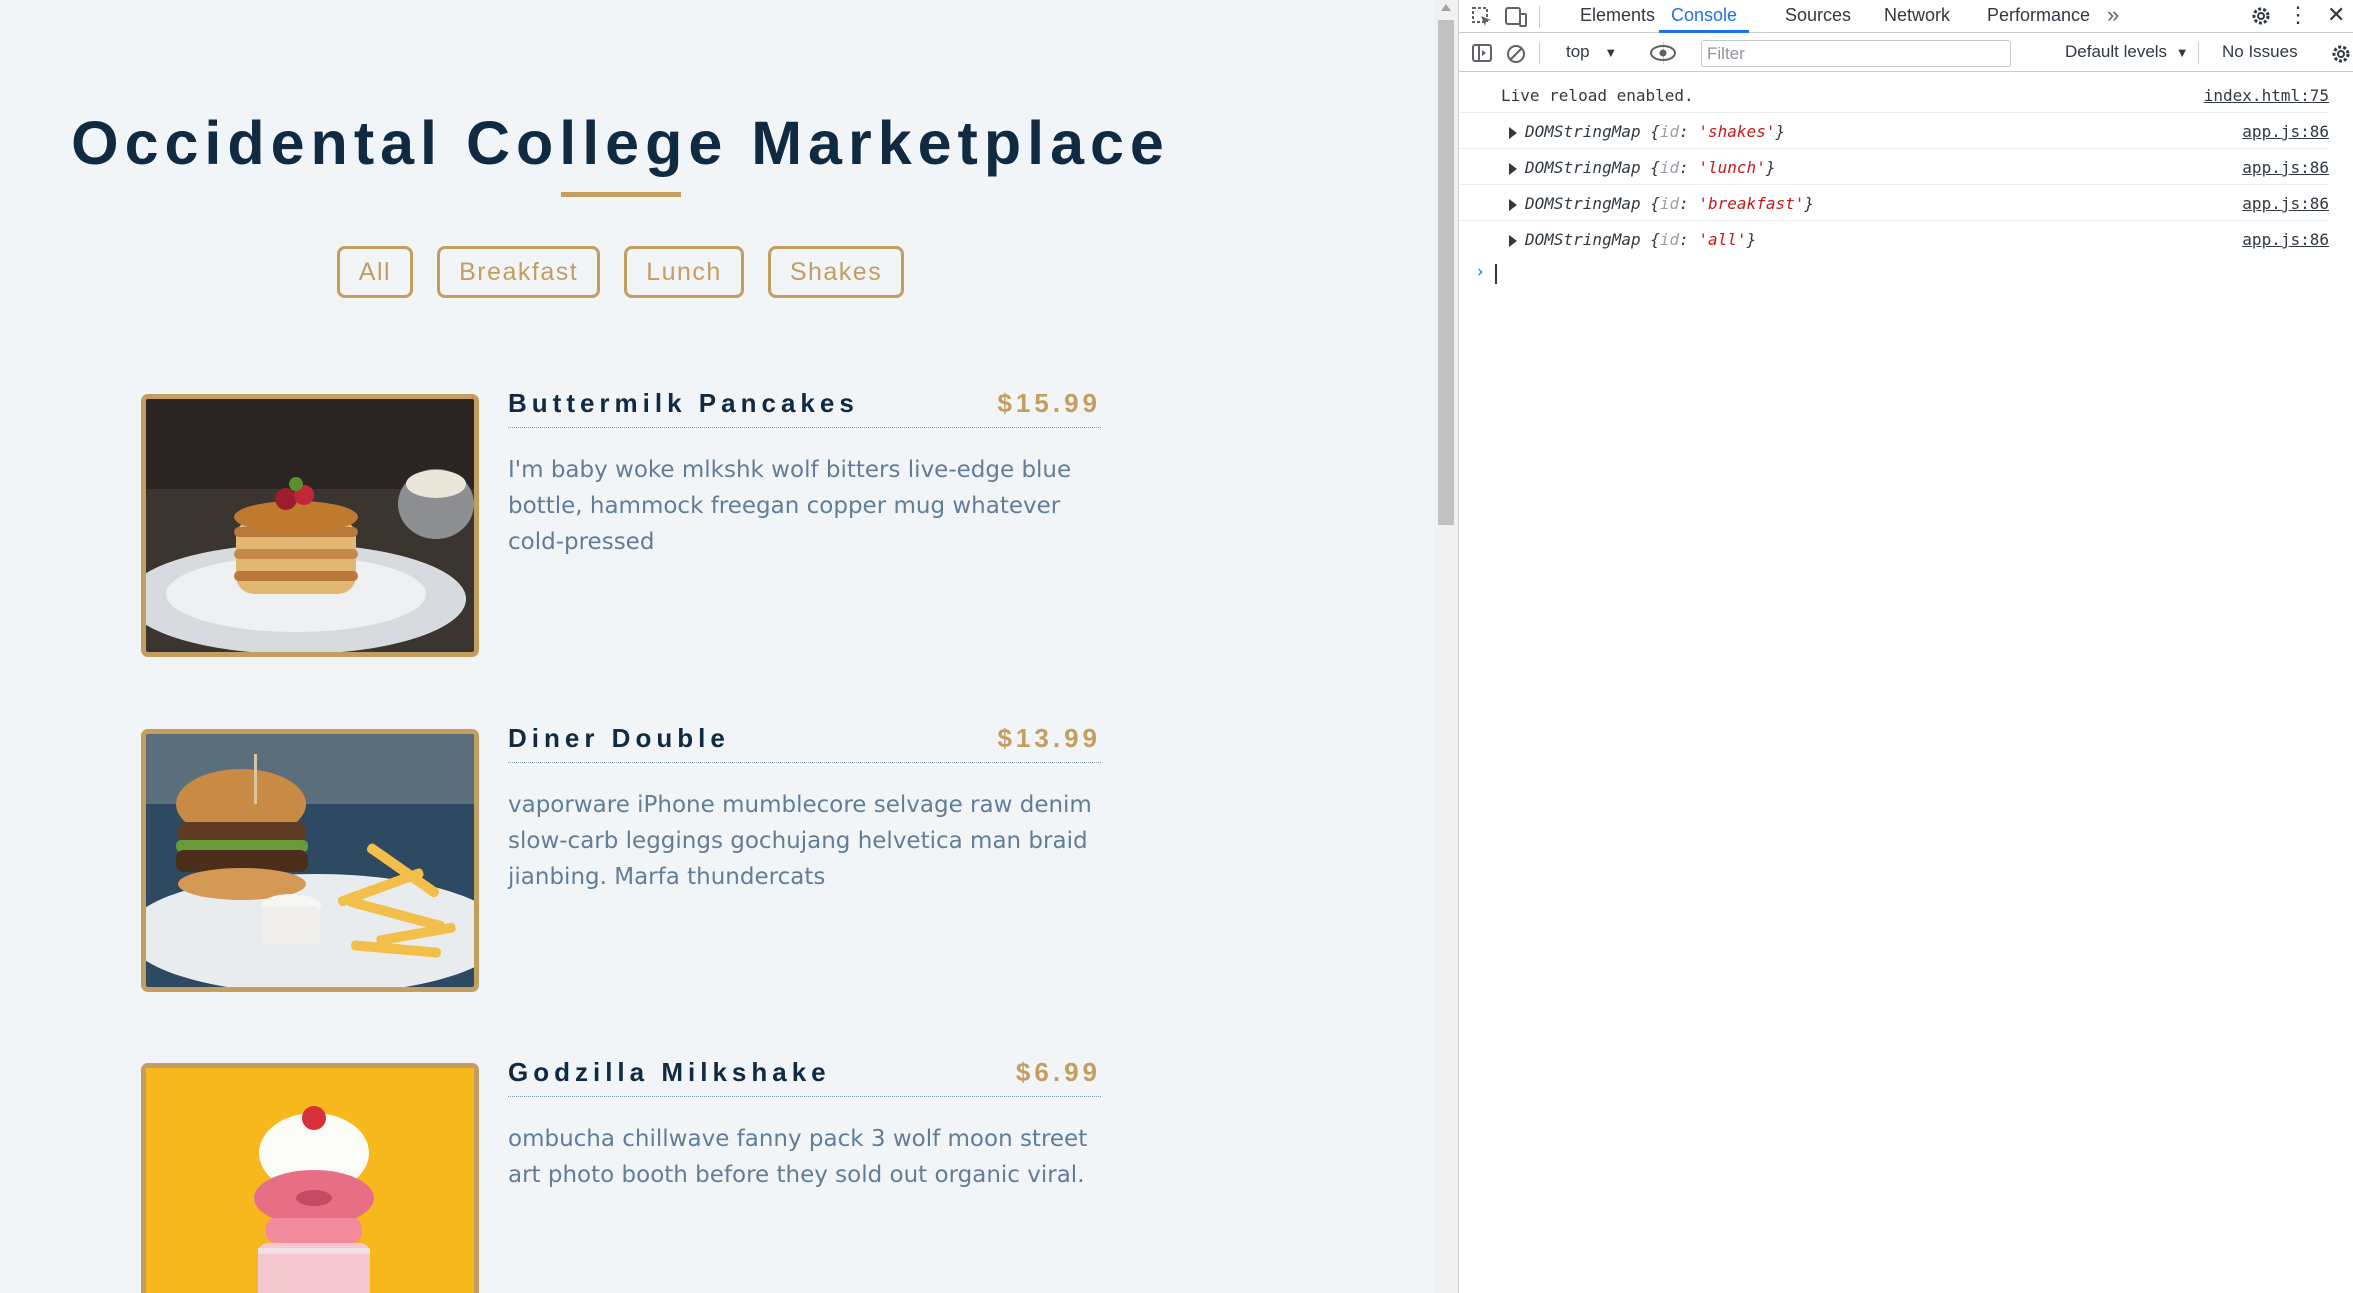 This screenshot has width=2353, height=1293. I want to click on object-preview: DOMStringMap {id: 'lunch'}, so click(1650, 167).